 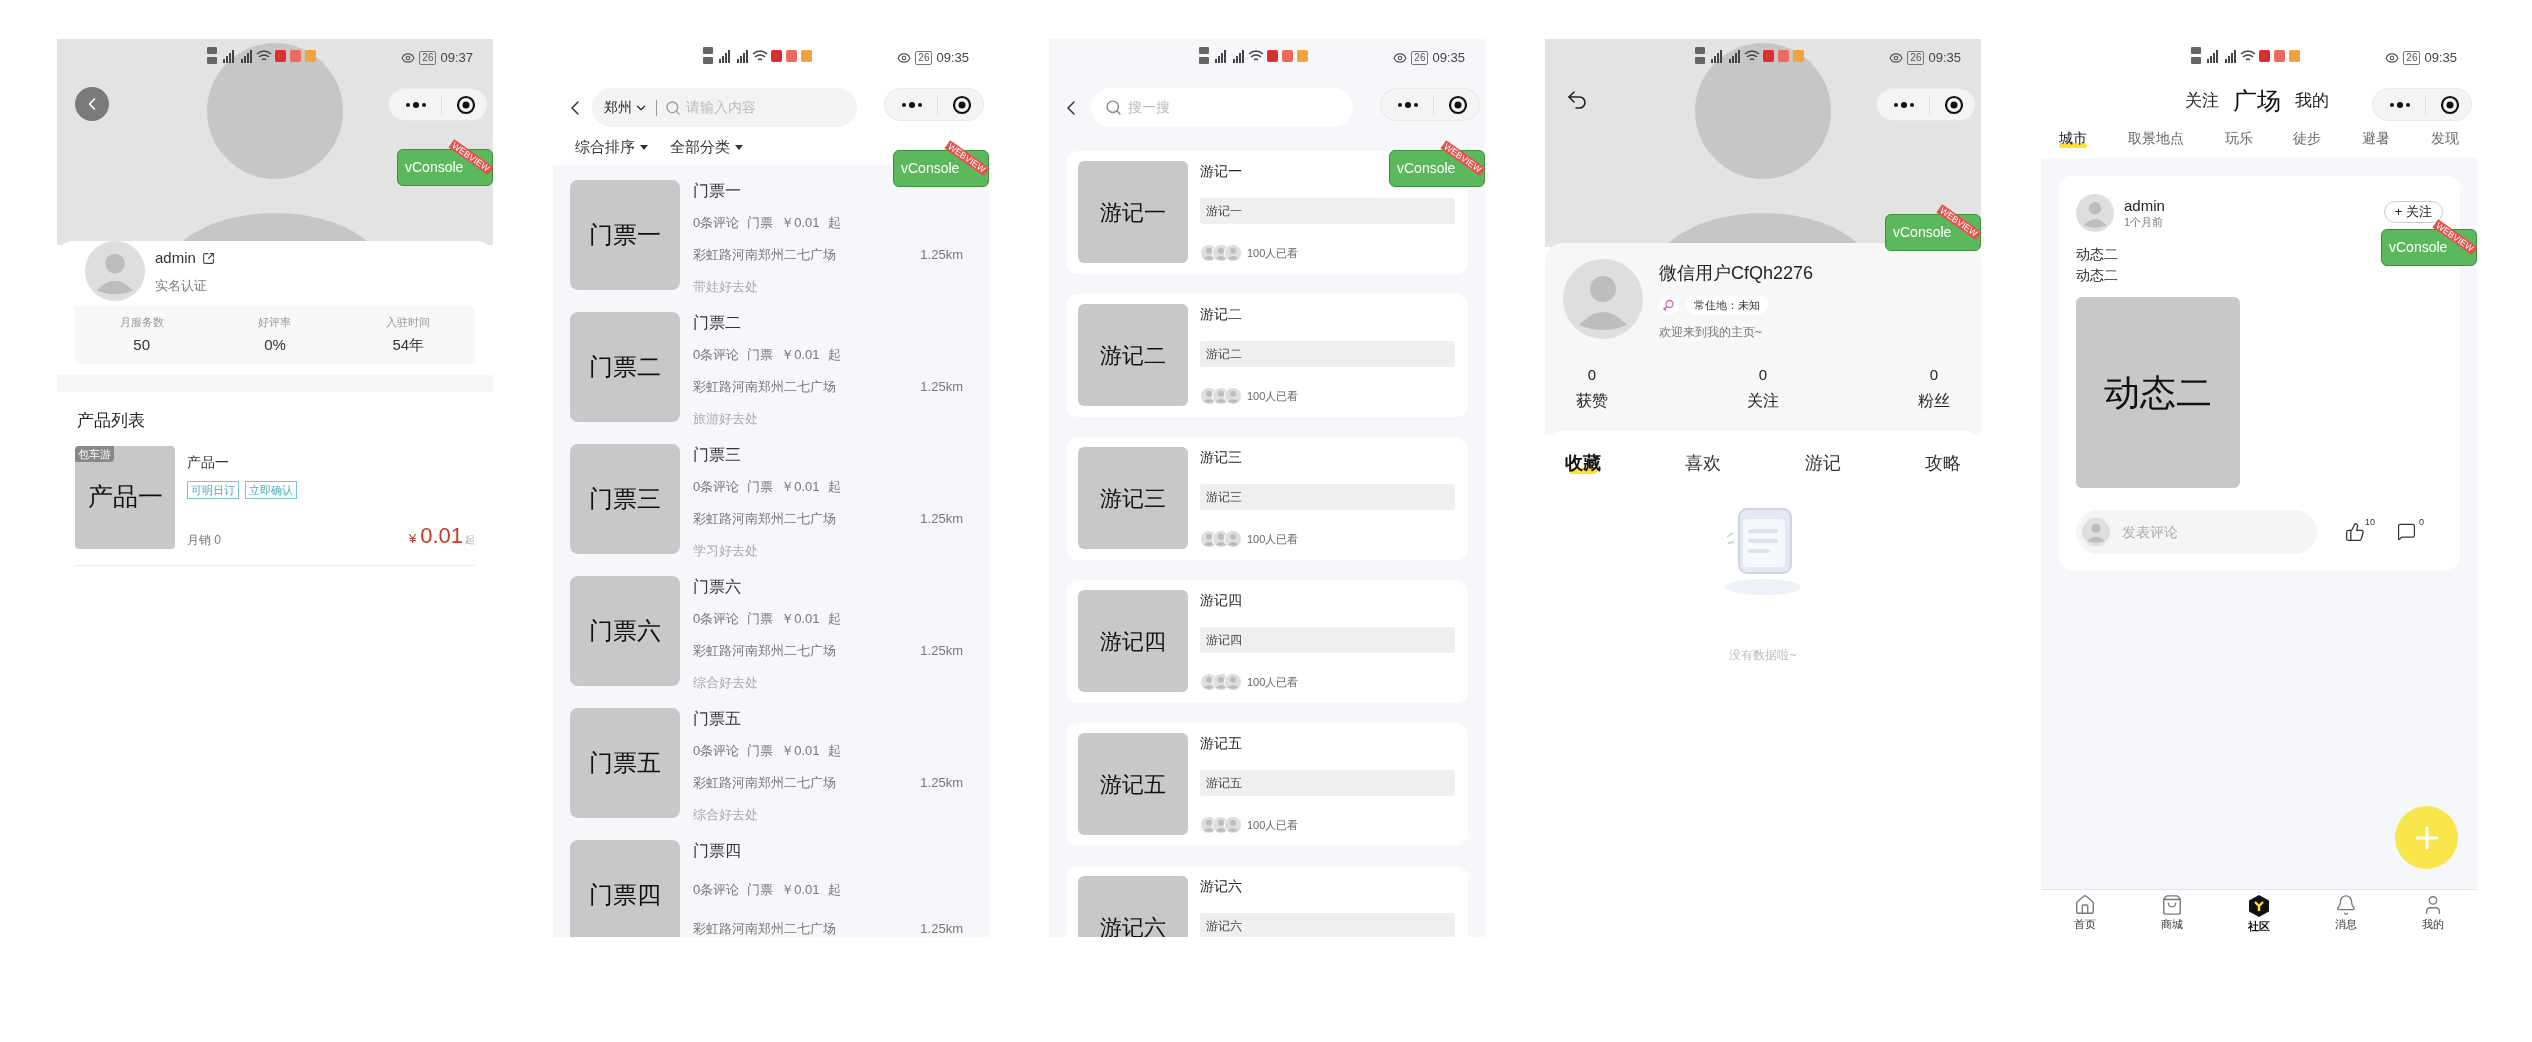 I want to click on stat-label: 获赞, so click(x=1592, y=401).